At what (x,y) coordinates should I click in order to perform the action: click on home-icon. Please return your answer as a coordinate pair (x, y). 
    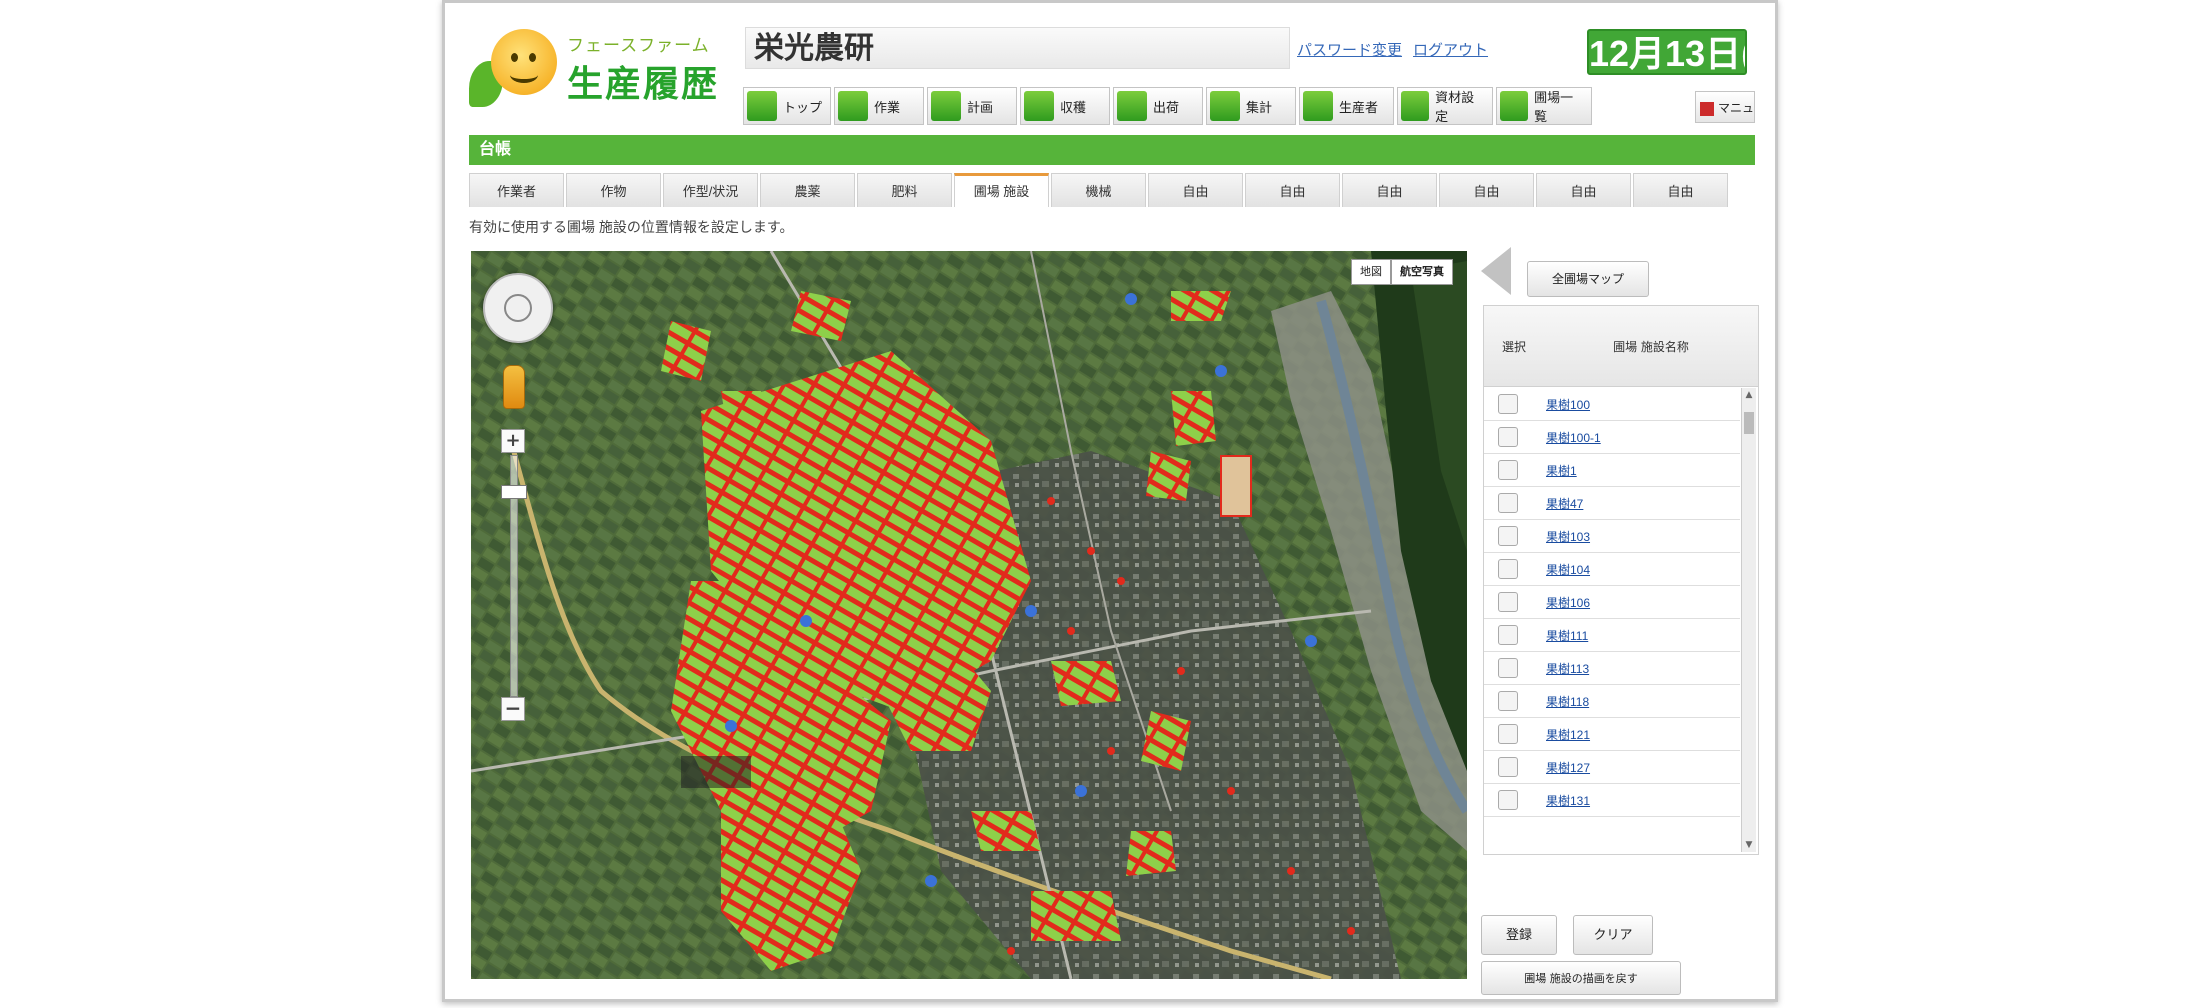
    Looking at the image, I should click on (762, 106).